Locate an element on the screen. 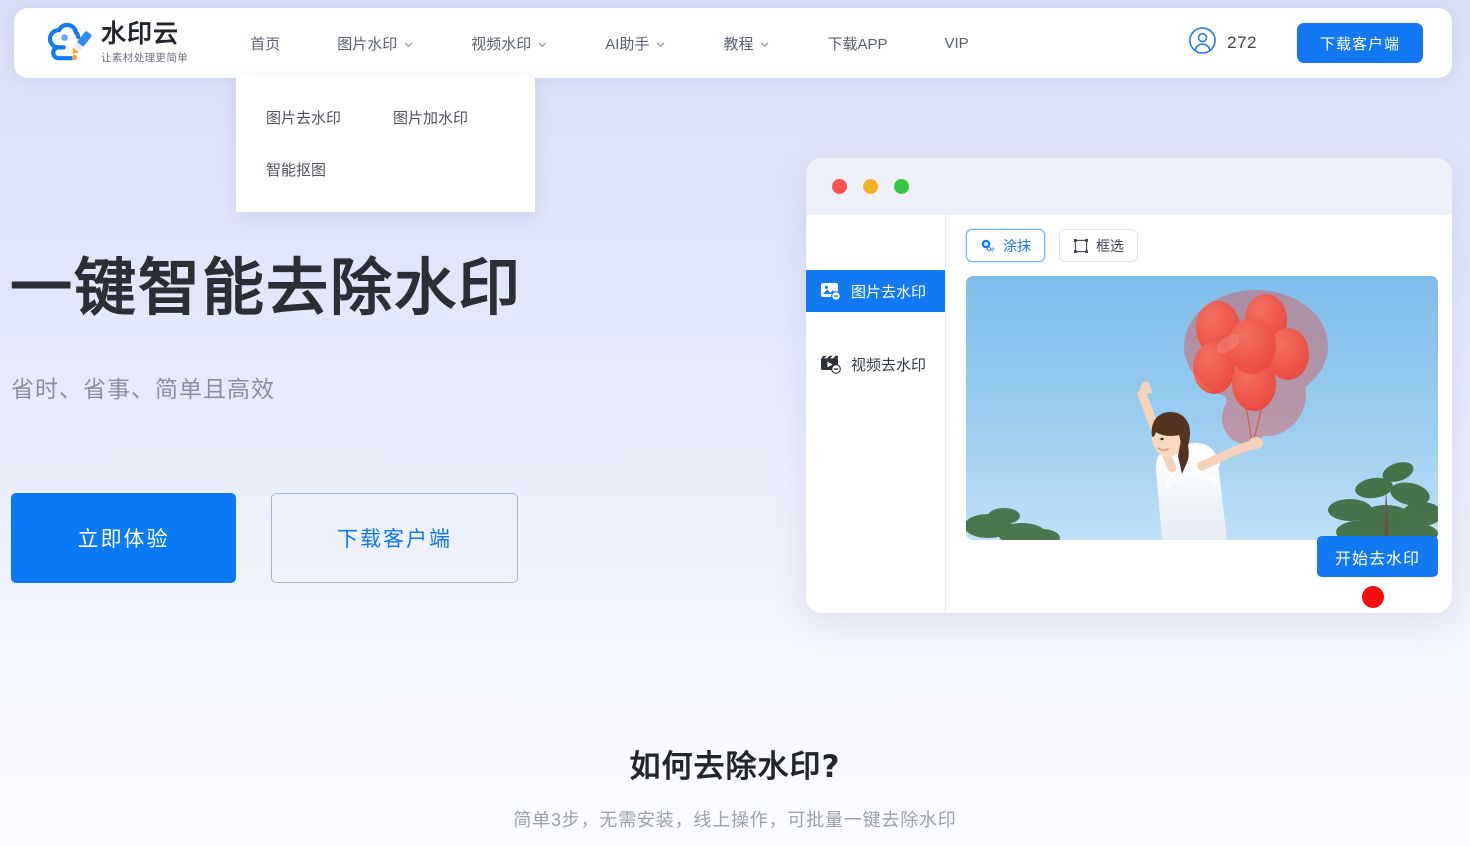  site-logo: 水印云 让素材处理更简单 is located at coordinates (117, 42).